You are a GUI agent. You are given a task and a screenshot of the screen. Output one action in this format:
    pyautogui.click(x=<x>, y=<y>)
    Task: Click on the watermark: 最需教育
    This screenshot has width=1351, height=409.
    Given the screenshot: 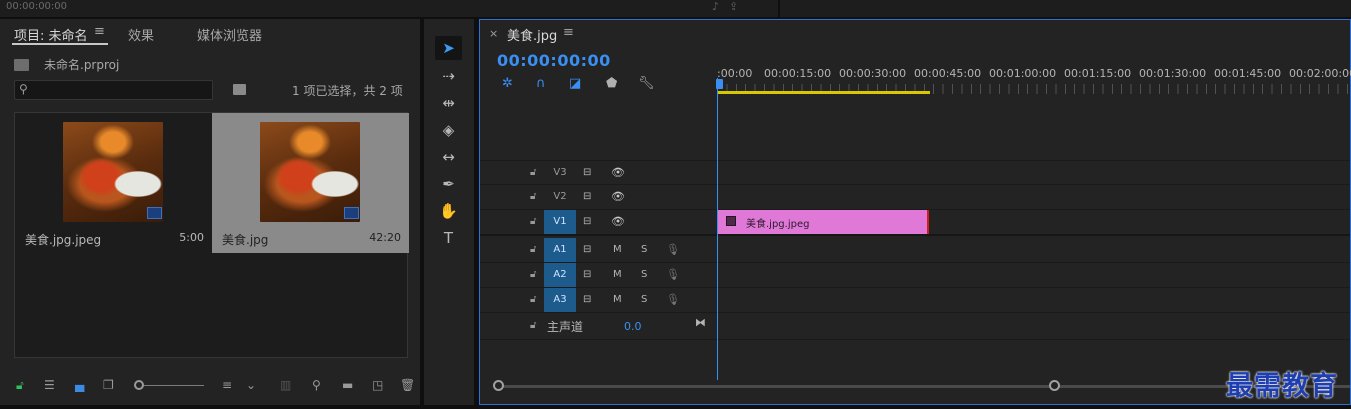 What is the action you would take?
    pyautogui.click(x=1282, y=386)
    